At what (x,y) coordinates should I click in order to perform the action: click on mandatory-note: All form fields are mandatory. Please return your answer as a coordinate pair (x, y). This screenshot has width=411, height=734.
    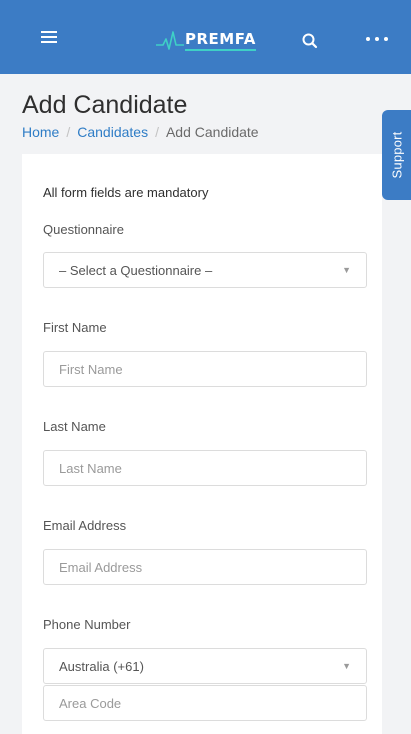
    Looking at the image, I should click on (126, 192).